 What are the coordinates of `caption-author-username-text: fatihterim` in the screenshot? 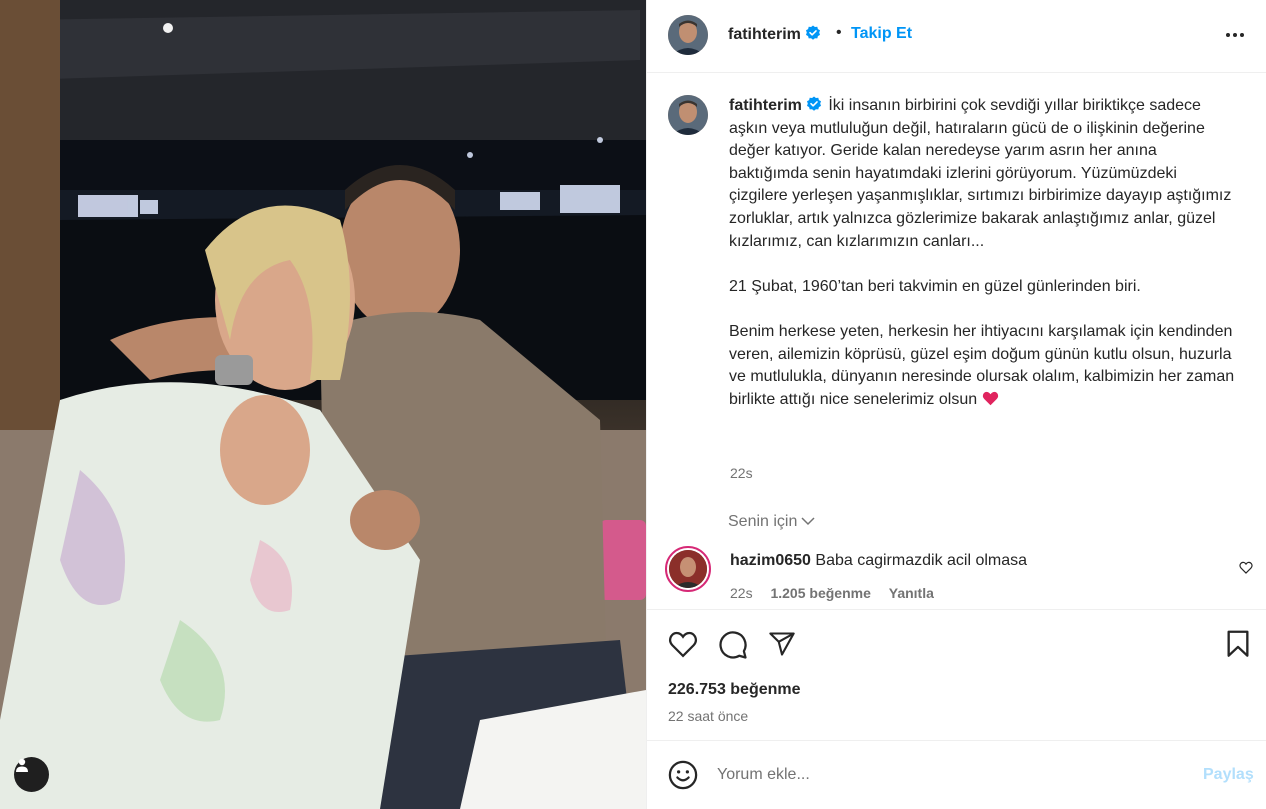 It's located at (765, 105).